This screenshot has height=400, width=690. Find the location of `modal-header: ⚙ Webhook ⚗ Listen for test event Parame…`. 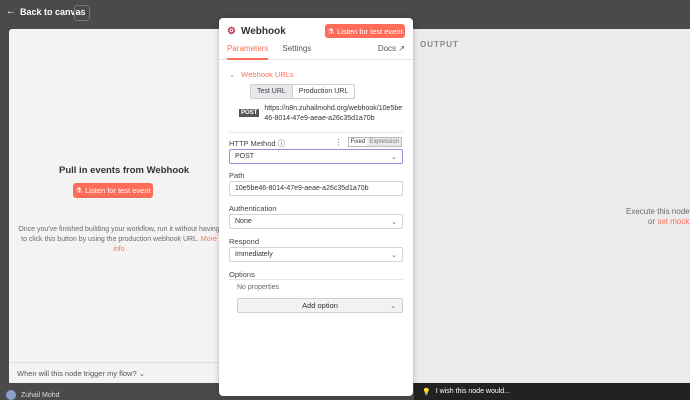

modal-header: ⚙ Webhook ⚗ Listen for test event Parame… is located at coordinates (316, 39).